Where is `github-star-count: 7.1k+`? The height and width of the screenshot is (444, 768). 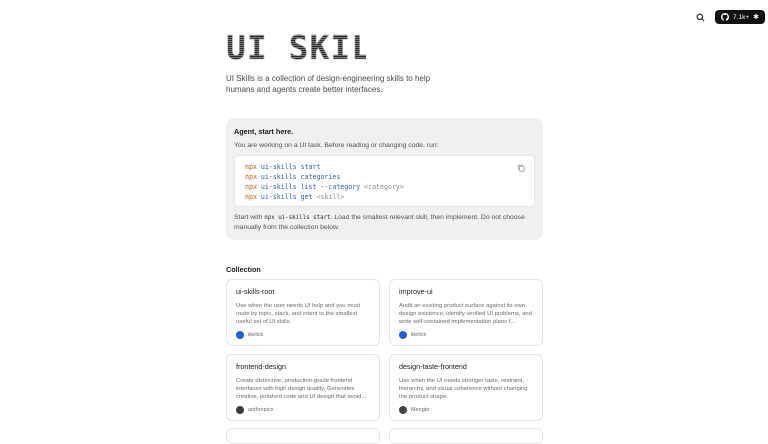
github-star-count: 7.1k+ is located at coordinates (741, 17).